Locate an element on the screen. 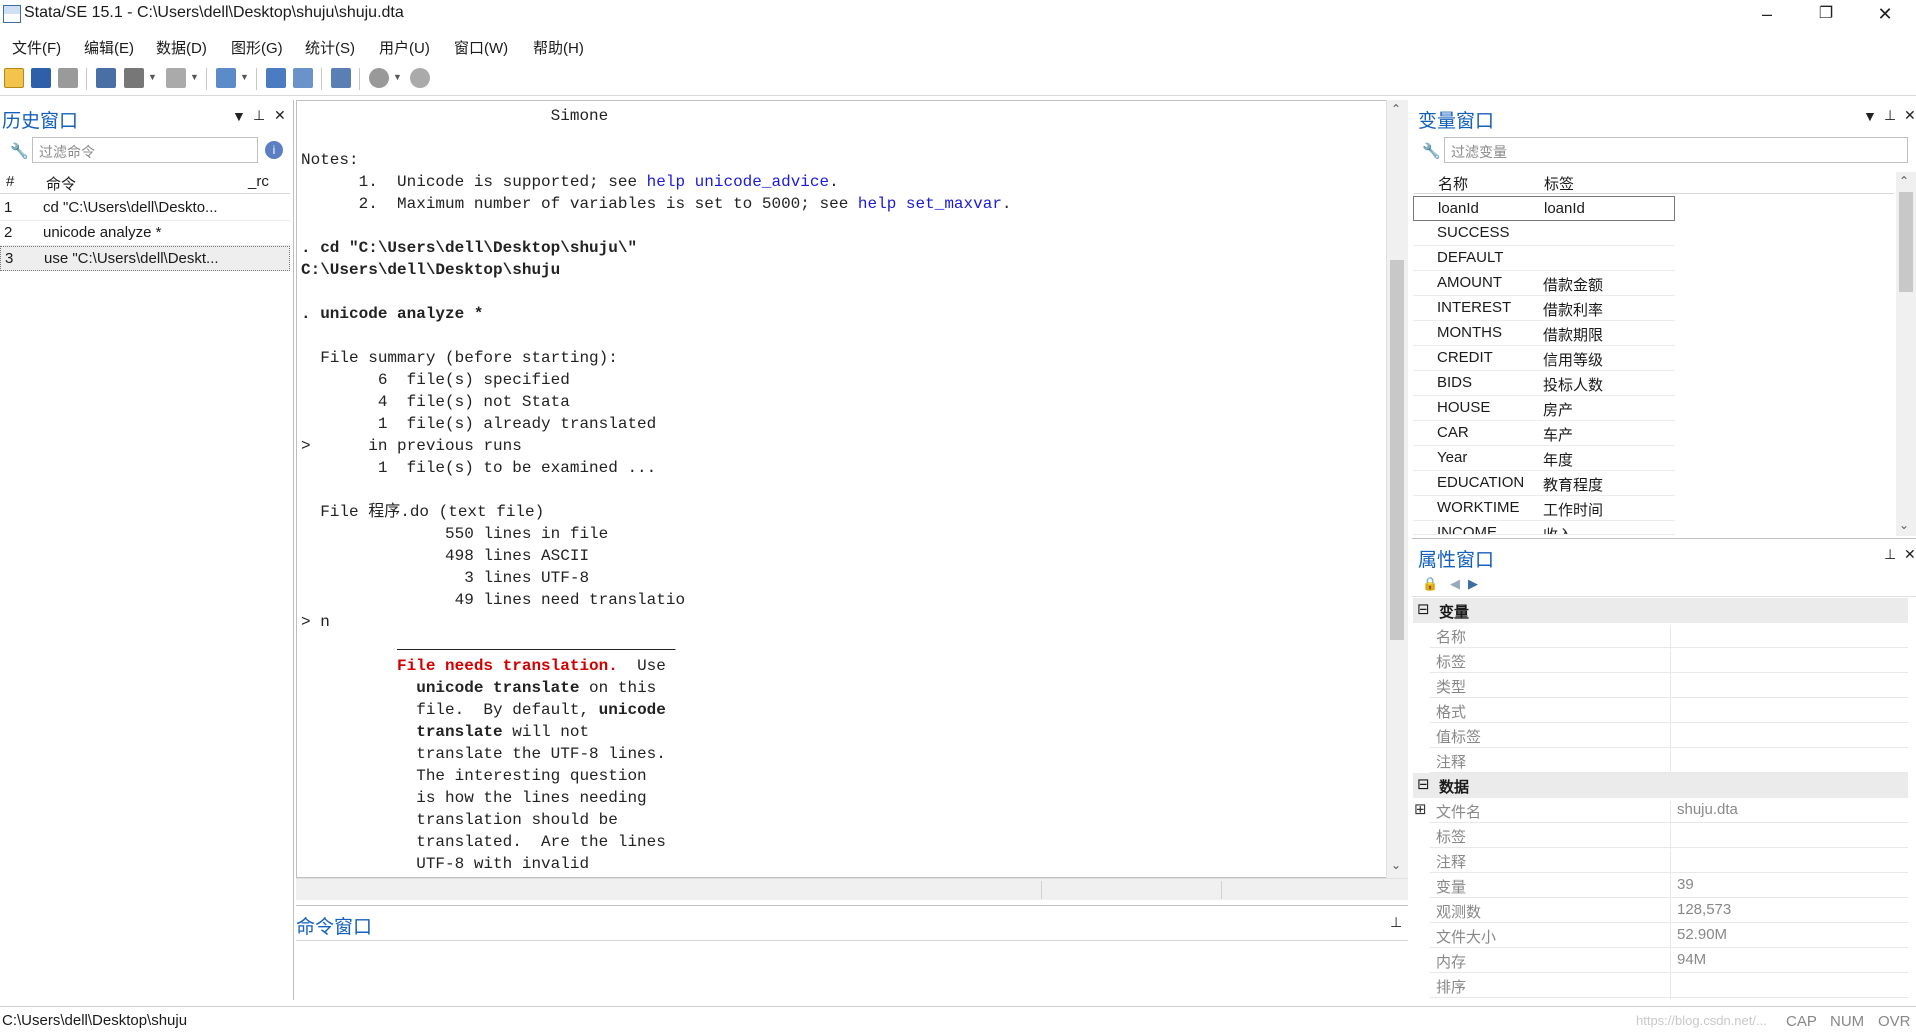 The width and height of the screenshot is (1916, 1033). properties-section-data: ⊟ 数据 is located at coordinates (1660, 785).